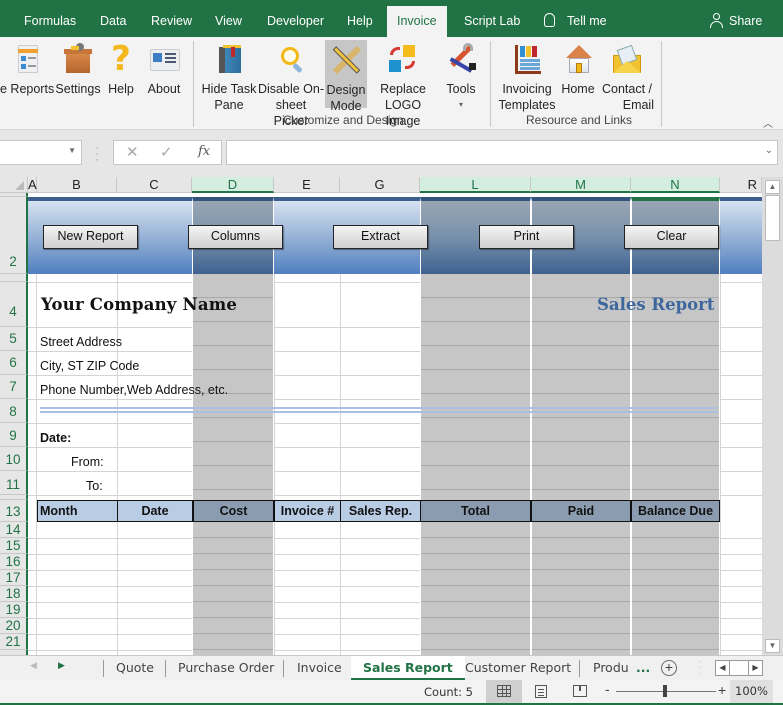 The width and height of the screenshot is (783, 705). Describe the element at coordinates (772, 416) in the screenshot. I see `vertical-scrollbar: ▲ ▼` at that location.